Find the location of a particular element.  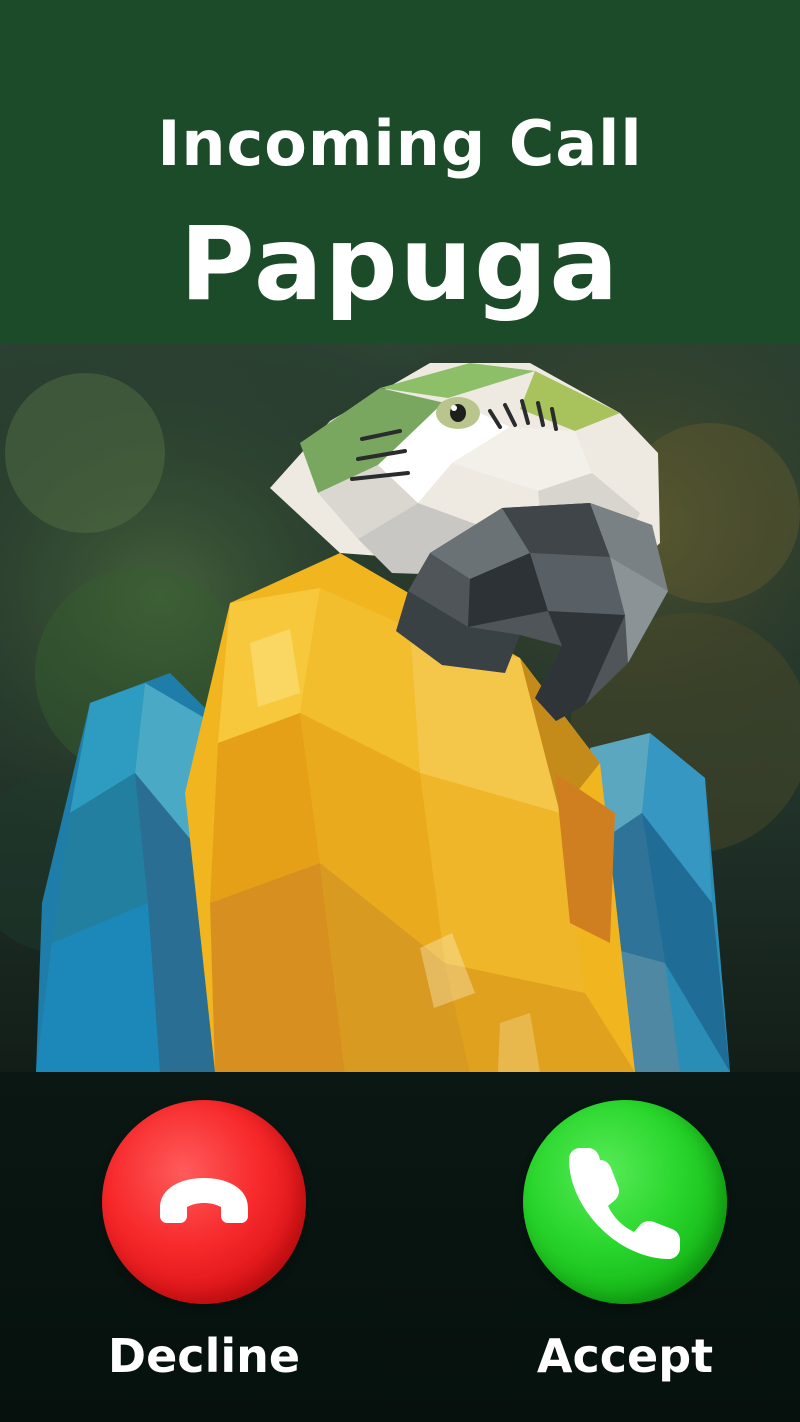

accept-call-action: Accept is located at coordinates (625, 1255).